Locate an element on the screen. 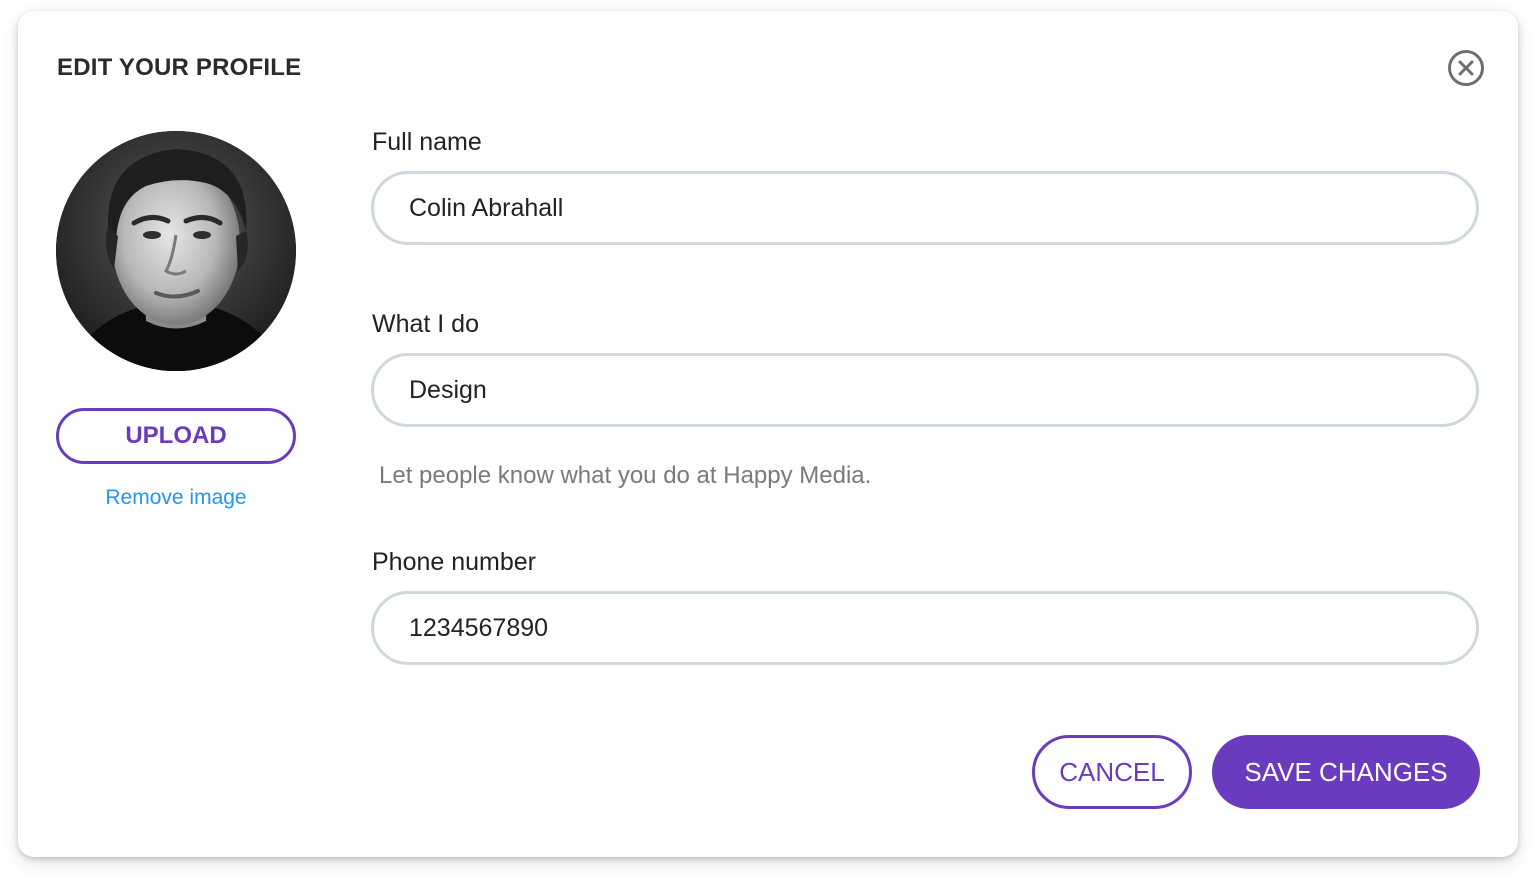 The height and width of the screenshot is (884, 1536). avatar is located at coordinates (176, 251).